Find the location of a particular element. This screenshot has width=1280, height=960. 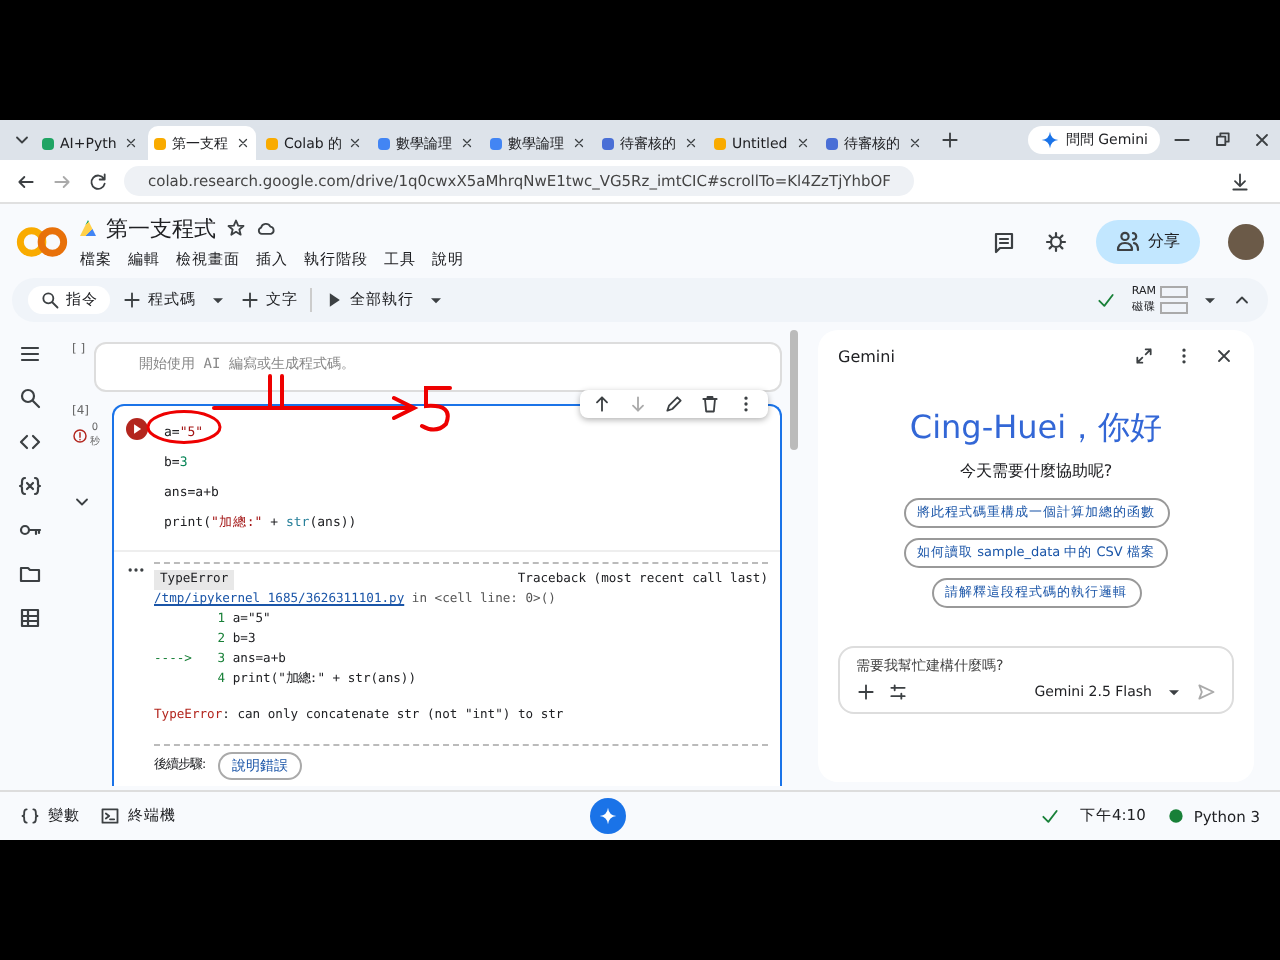

notebook-title: 第一支程式 is located at coordinates (161, 228).